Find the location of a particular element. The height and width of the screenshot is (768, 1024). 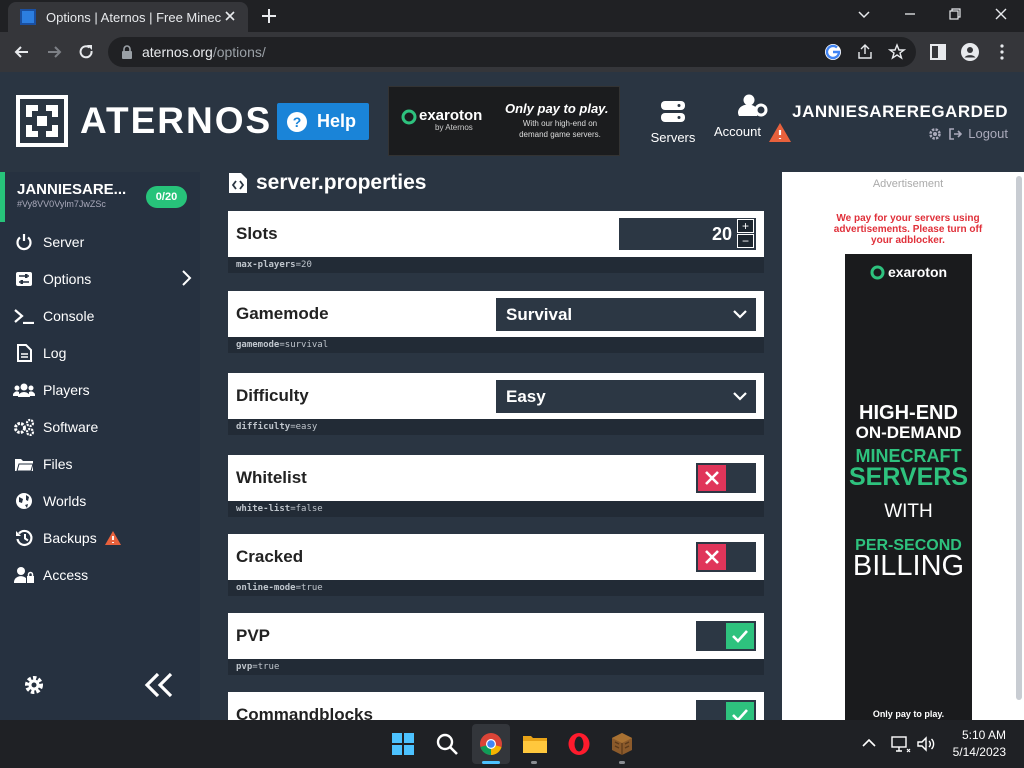

option-whitelist: Whitelist white-list=false is located at coordinates (496, 486).